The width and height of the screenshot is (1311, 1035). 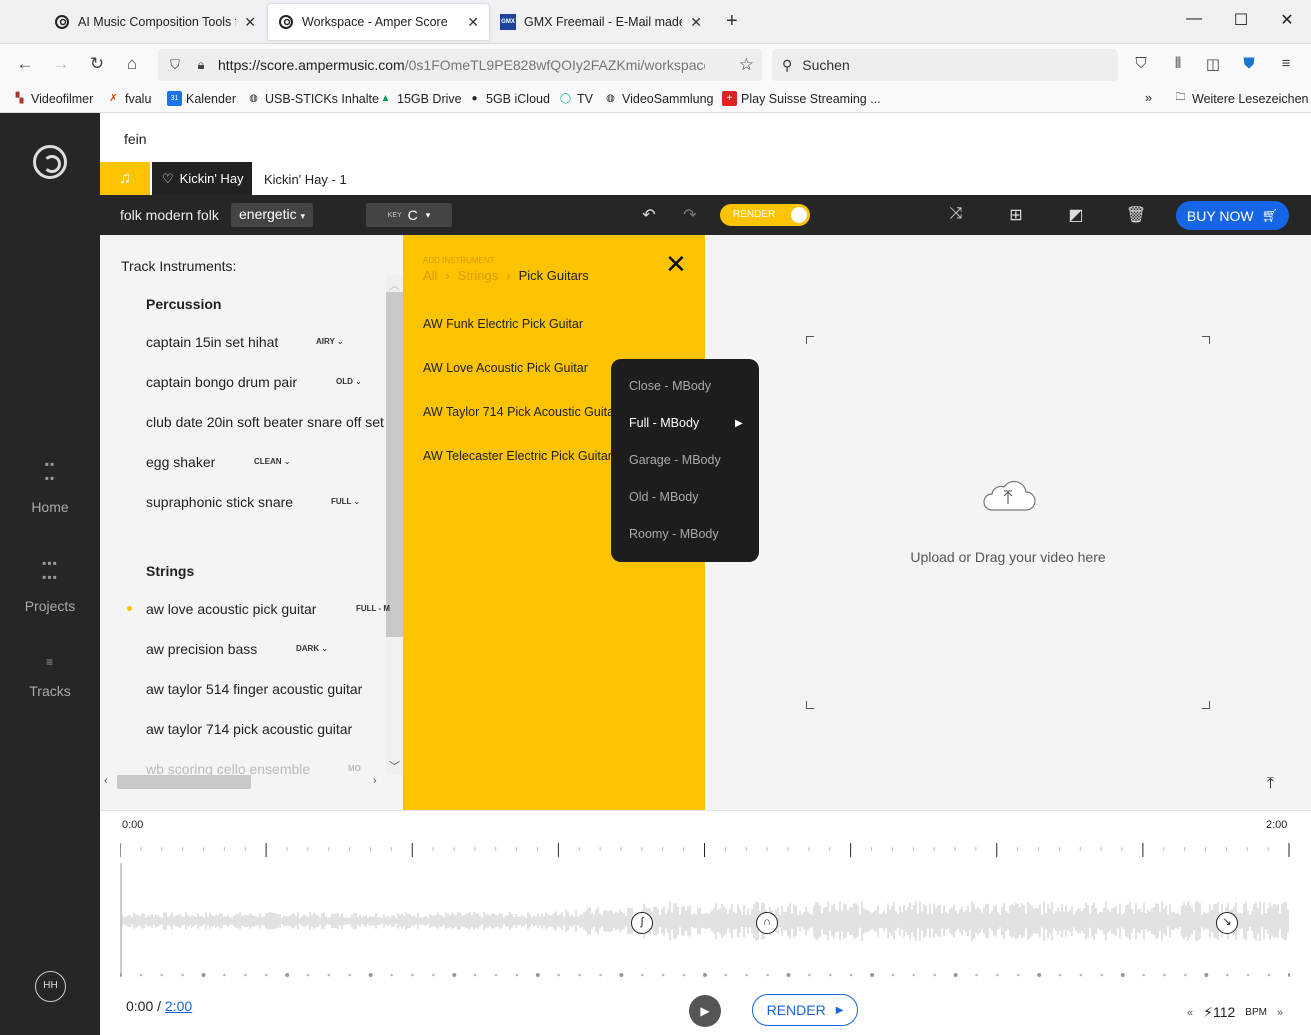 I want to click on render-toggle: RENDER, so click(x=765, y=215).